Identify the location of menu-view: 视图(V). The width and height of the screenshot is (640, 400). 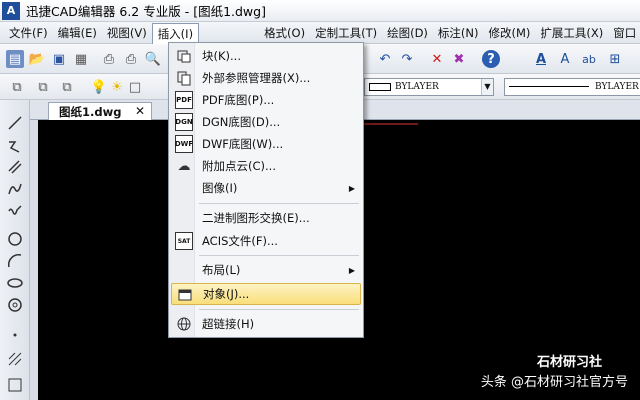
(127, 33).